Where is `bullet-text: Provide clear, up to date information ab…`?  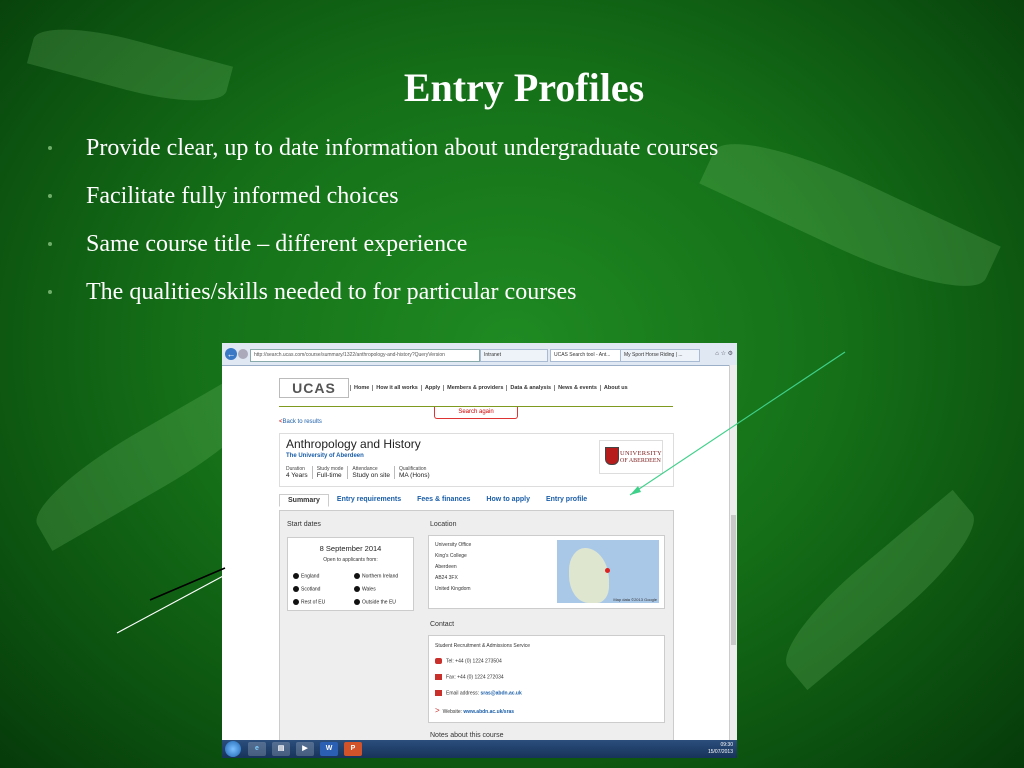
bullet-text: Provide clear, up to date information ab… is located at coordinates (402, 148).